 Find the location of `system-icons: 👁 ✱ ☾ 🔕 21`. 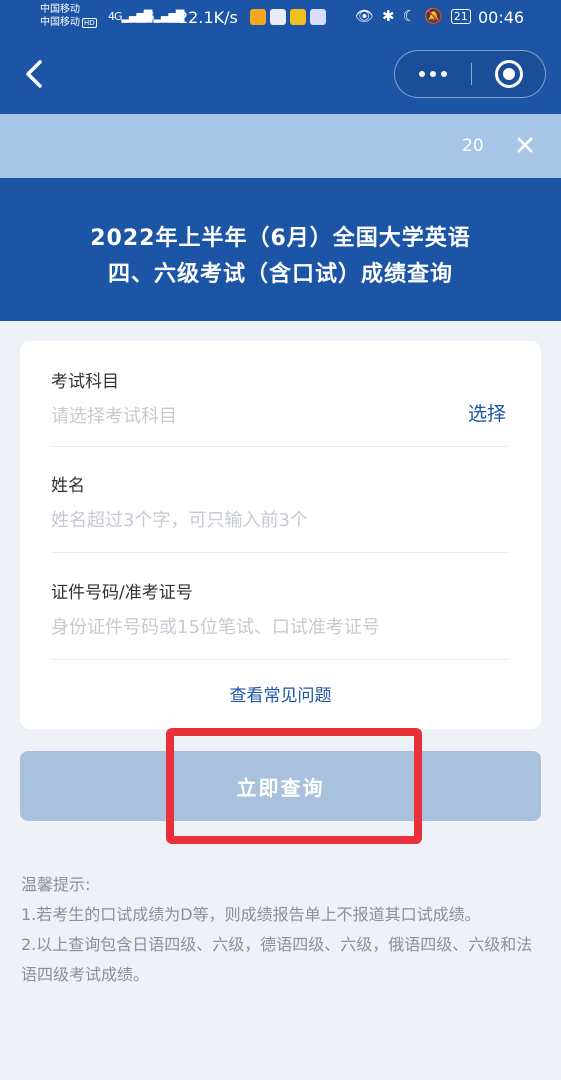

system-icons: 👁 ✱ ☾ 🔕 21 is located at coordinates (413, 16).